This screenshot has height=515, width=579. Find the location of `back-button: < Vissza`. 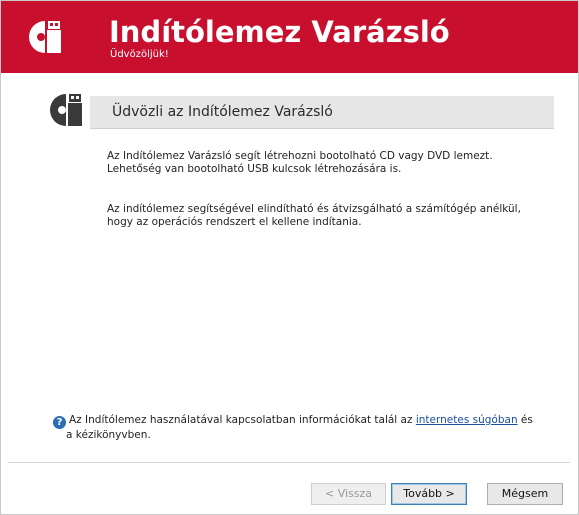

back-button: < Vissza is located at coordinates (348, 494).